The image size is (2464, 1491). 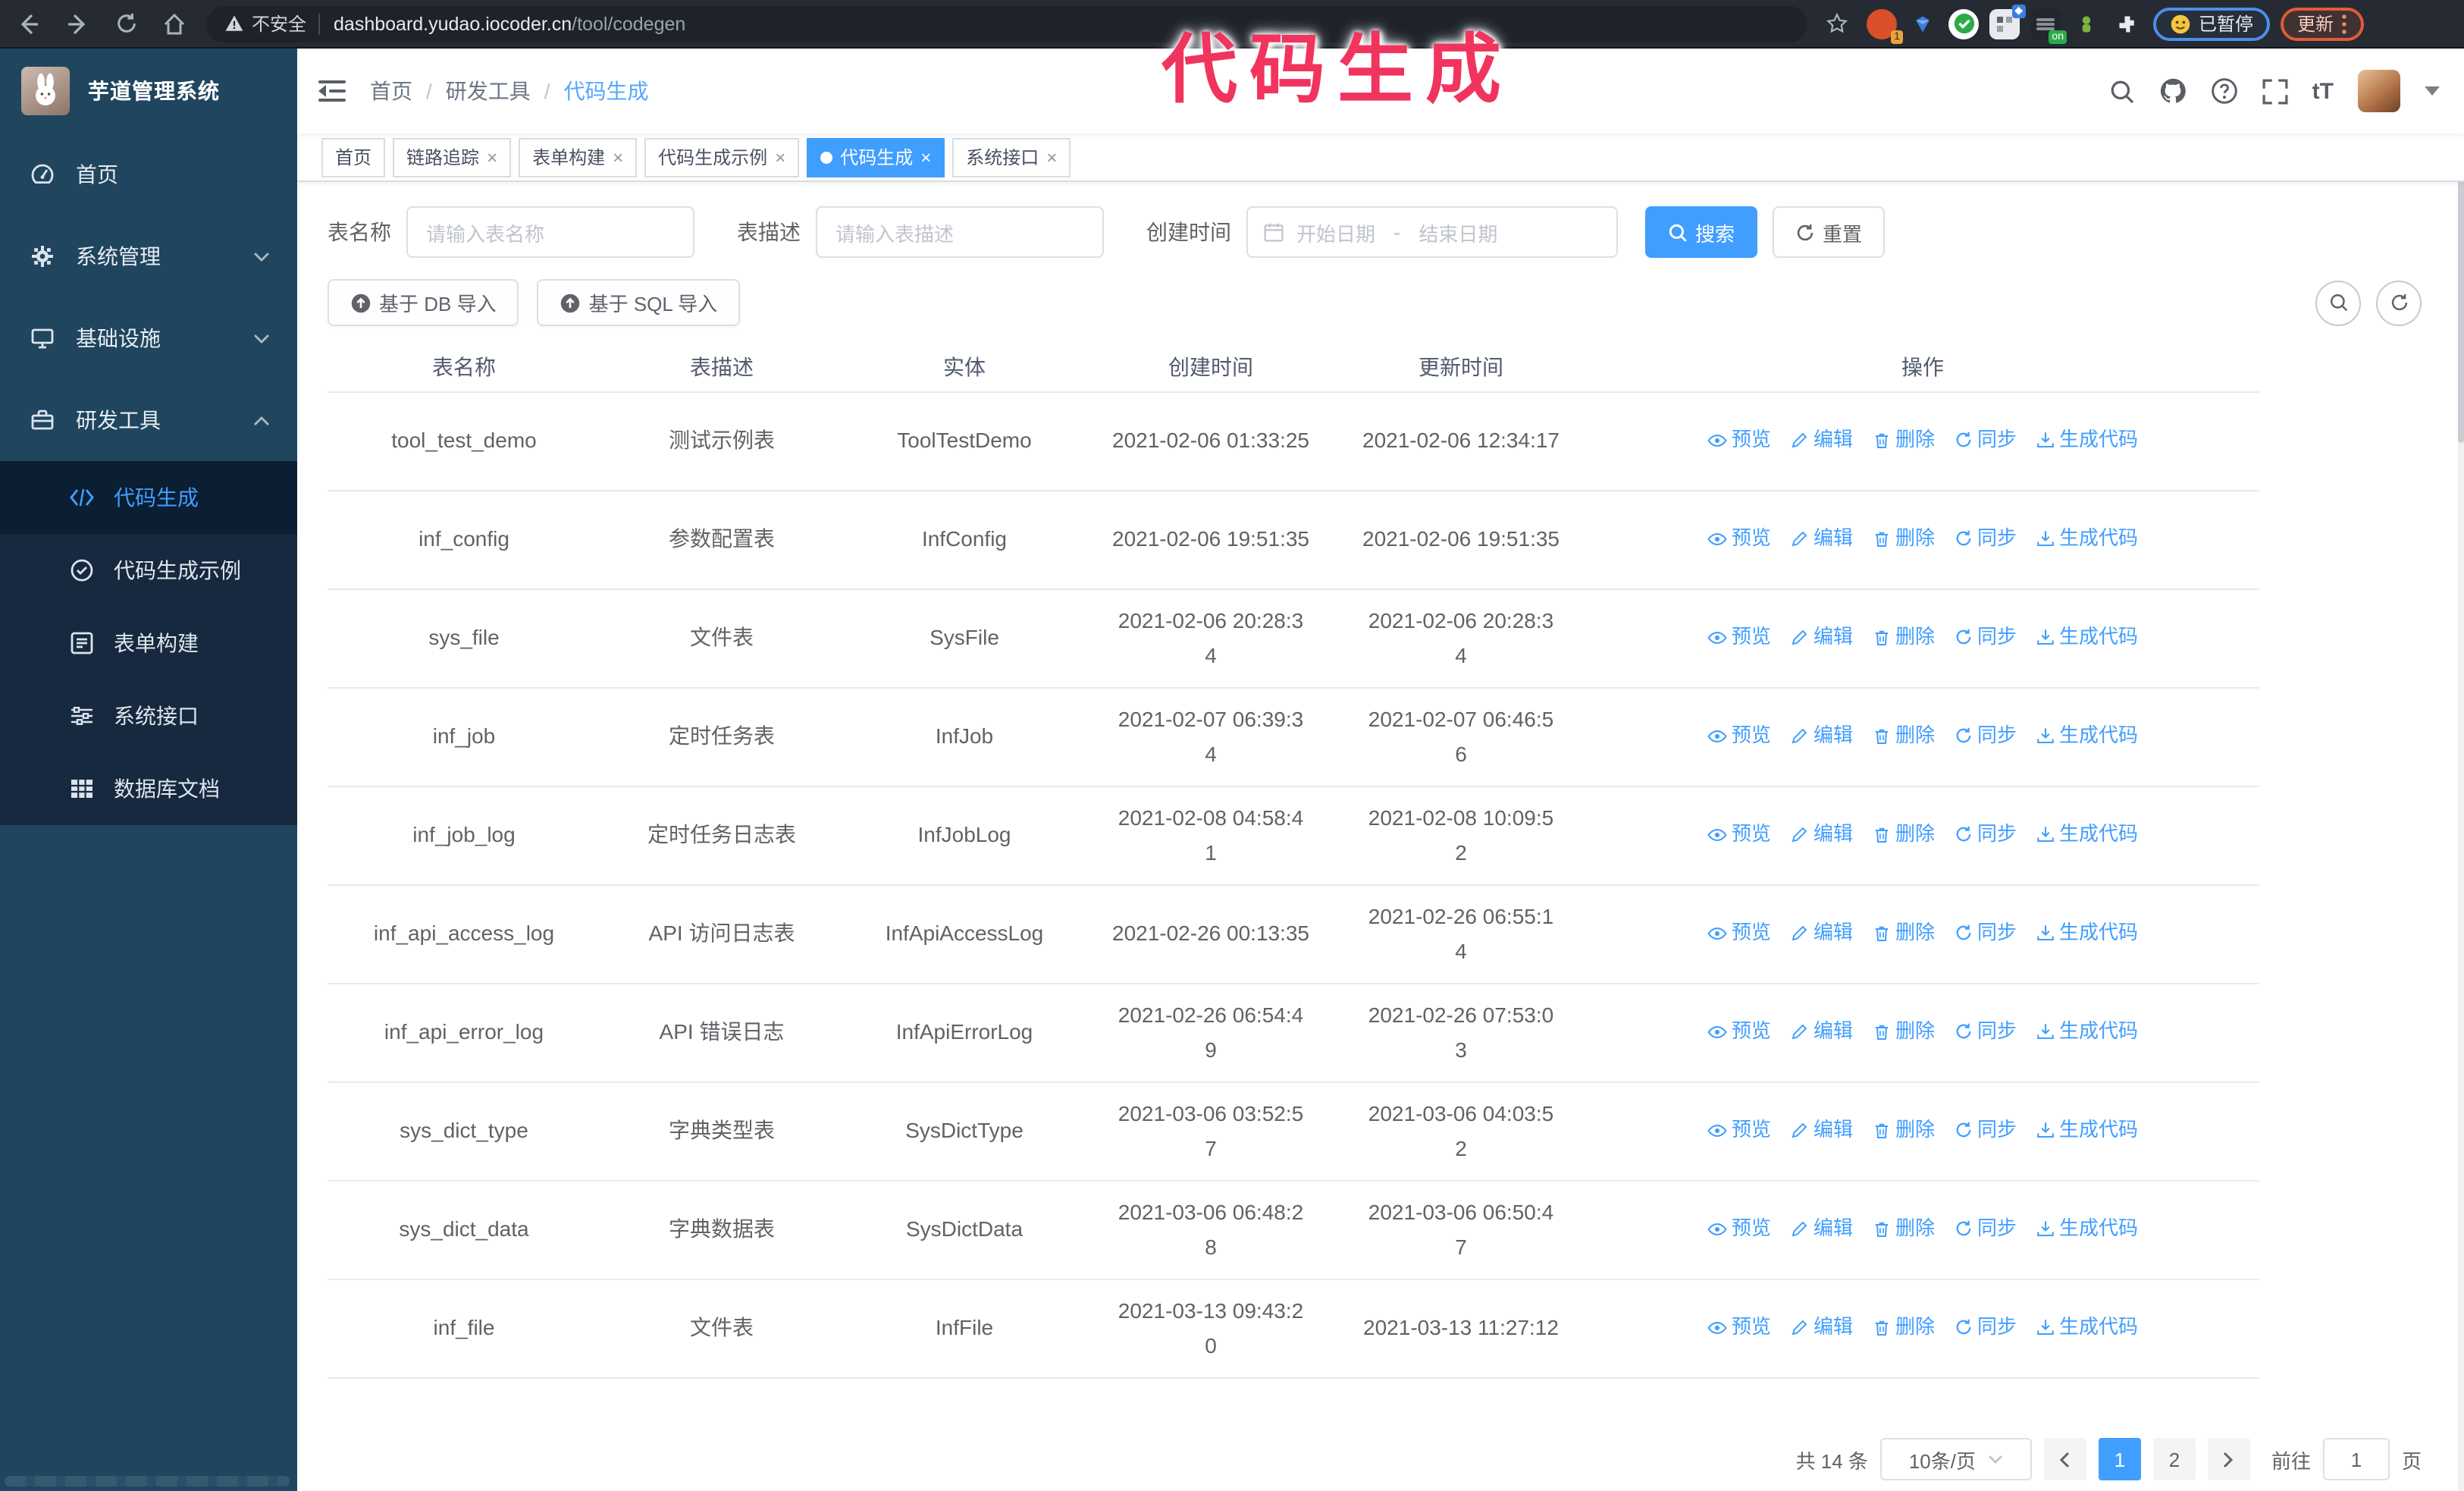 What do you see at coordinates (2228, 1459) in the screenshot?
I see `next-page-button` at bounding box center [2228, 1459].